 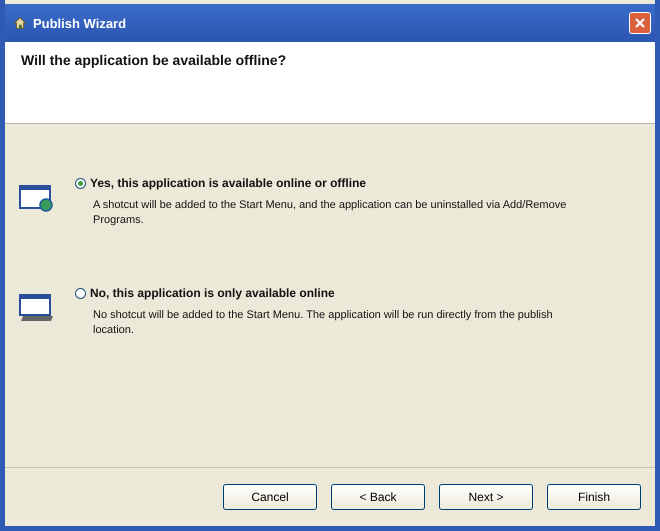 I want to click on close-icon, so click(x=640, y=23).